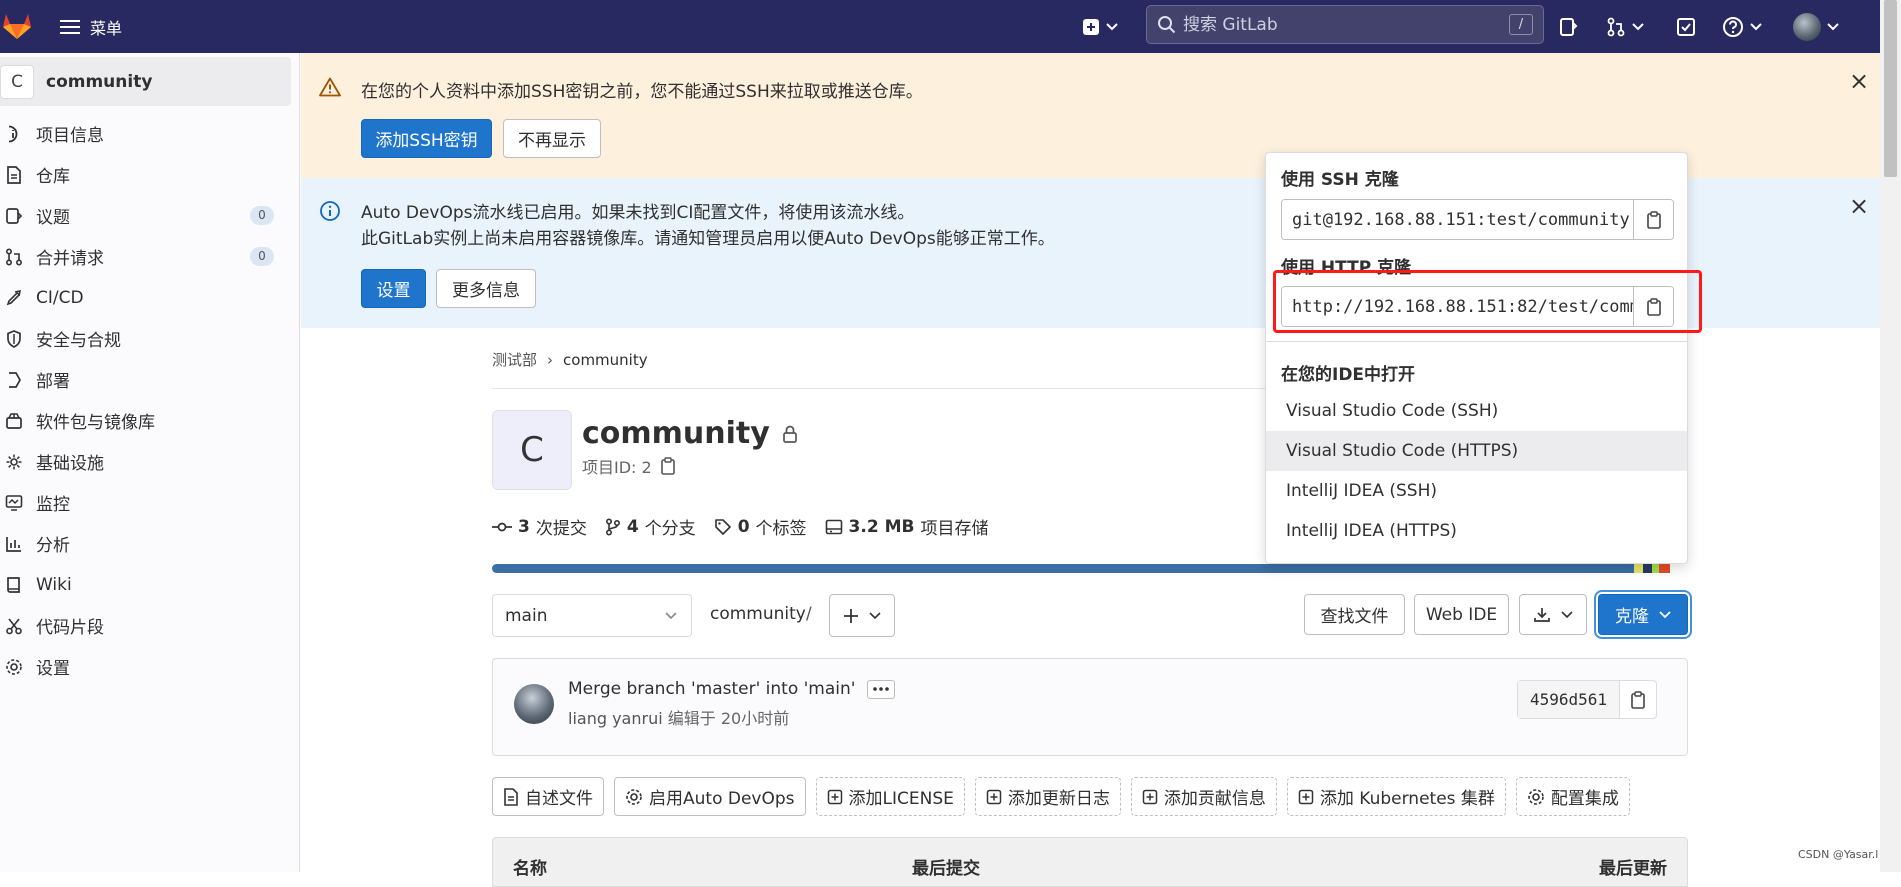 The width and height of the screenshot is (1901, 887). I want to click on sidebar-item-analytics: 分析, so click(150, 543).